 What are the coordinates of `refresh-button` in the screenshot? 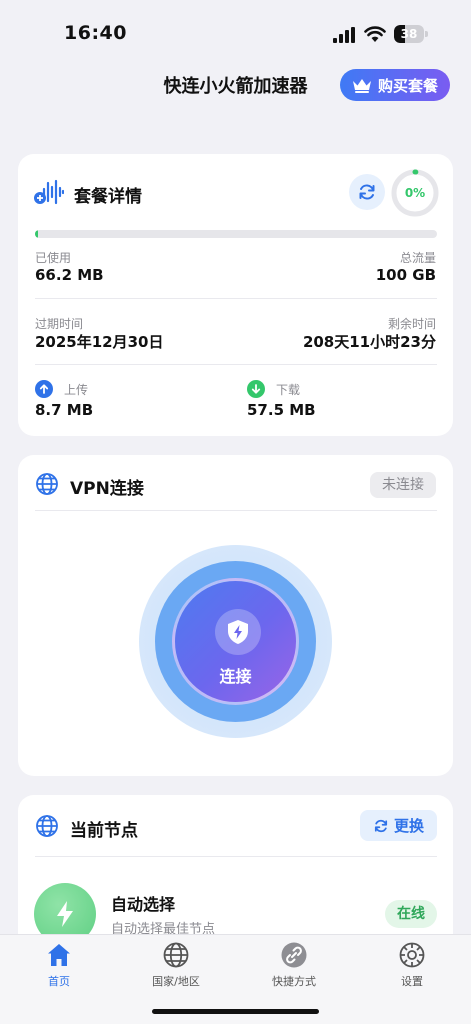 It's located at (367, 192).